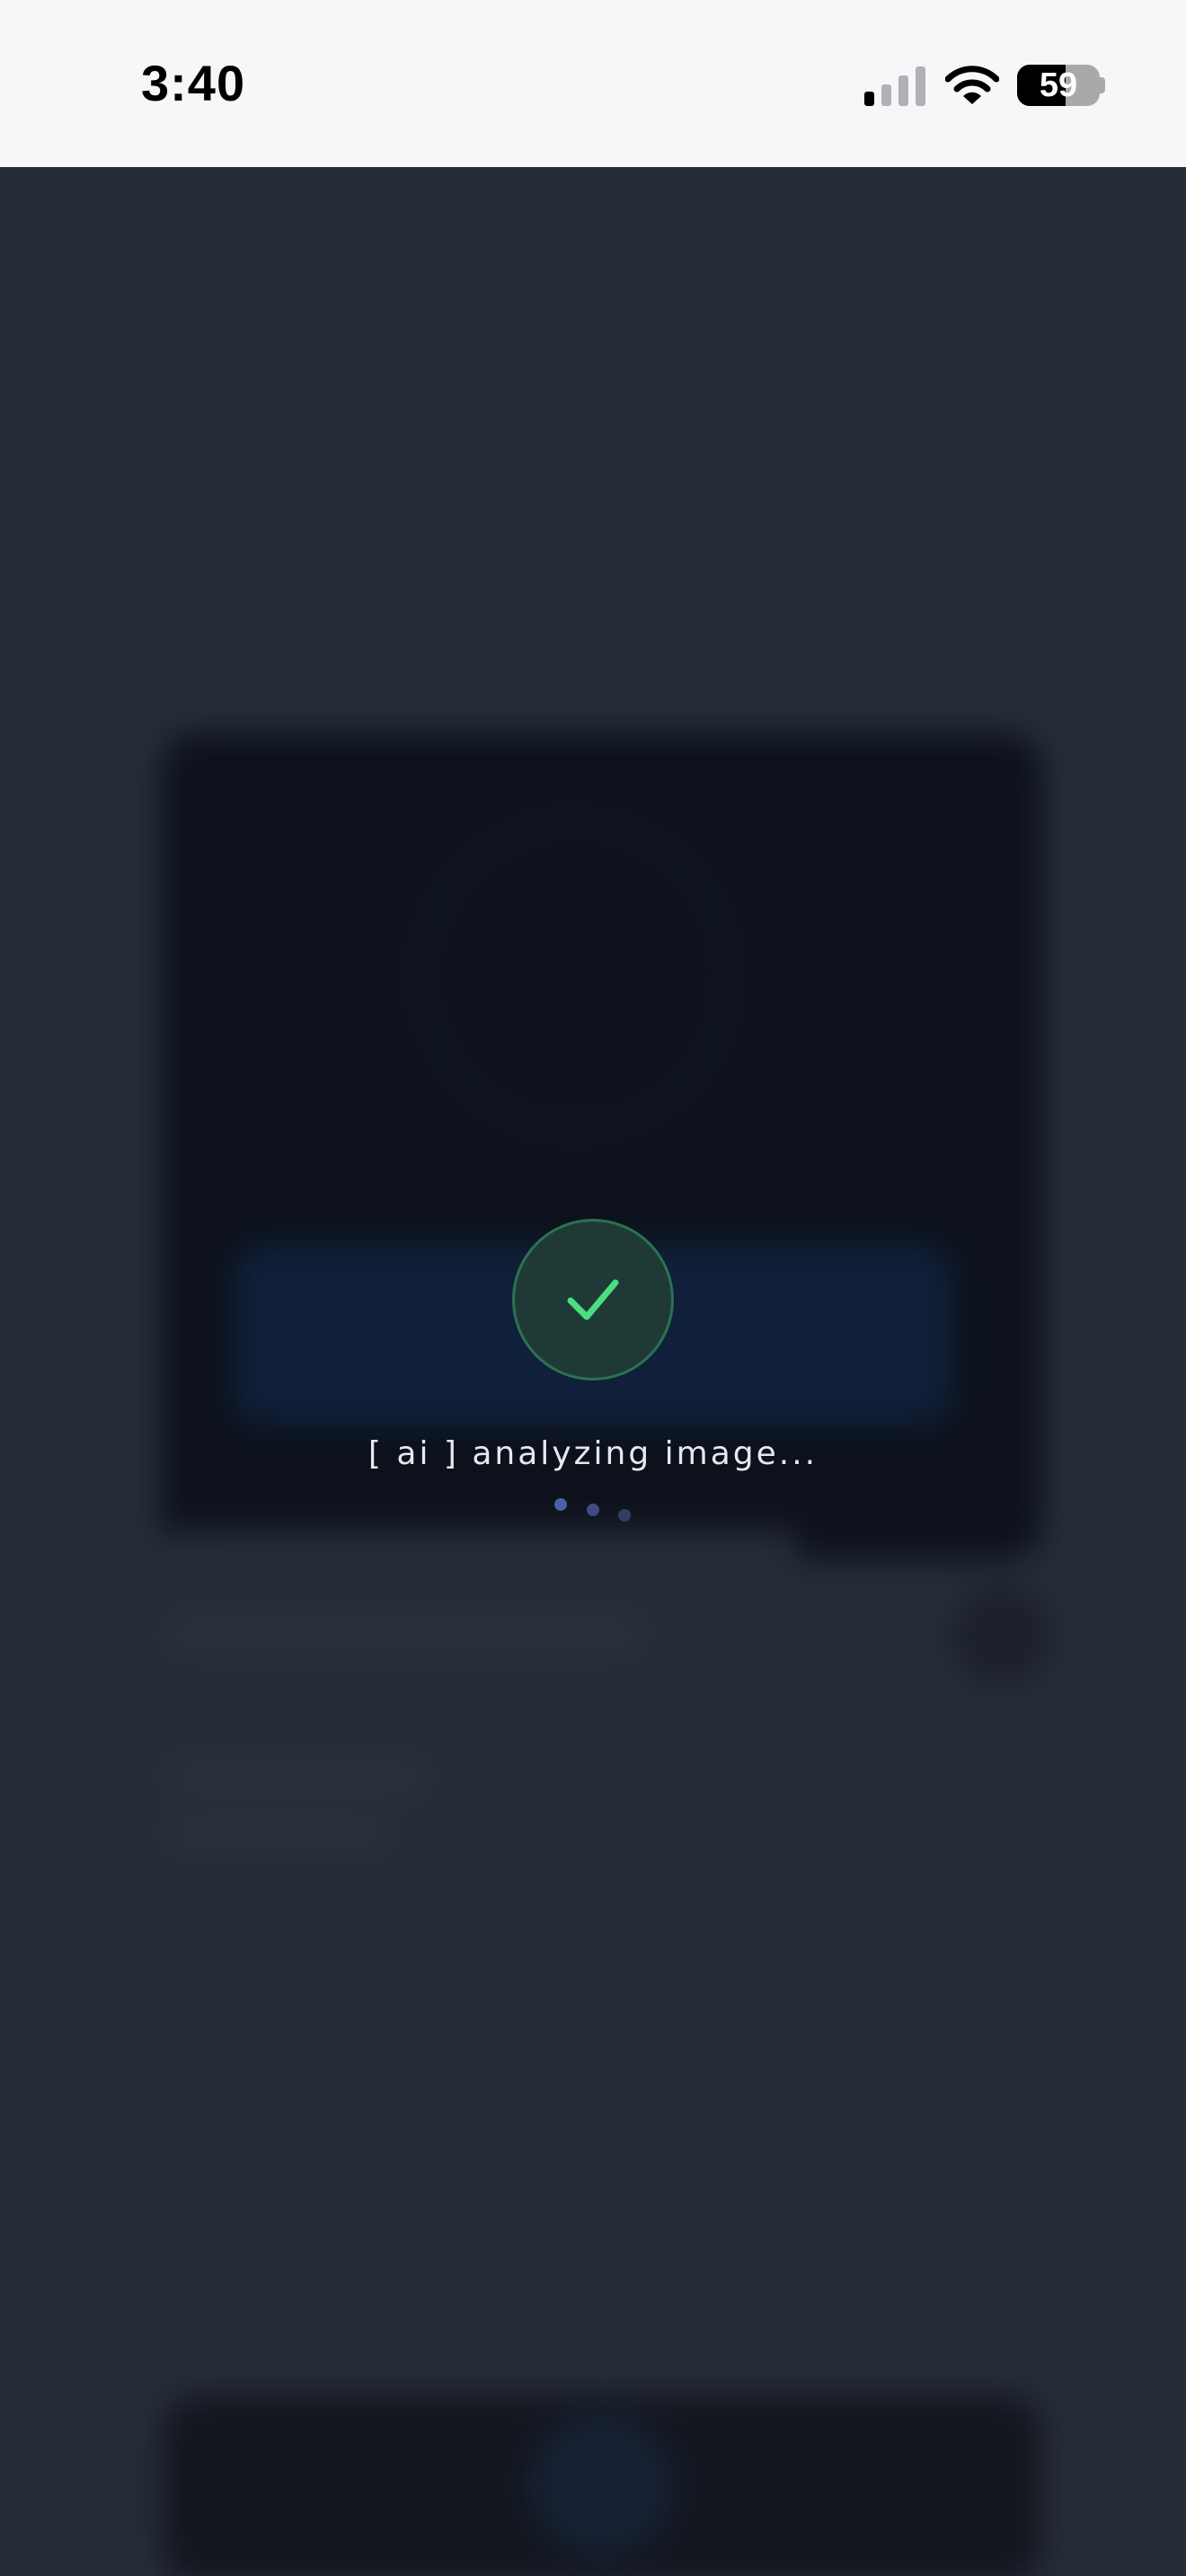 The height and width of the screenshot is (2576, 1186). What do you see at coordinates (575, 975) in the screenshot?
I see `image-preview-shape` at bounding box center [575, 975].